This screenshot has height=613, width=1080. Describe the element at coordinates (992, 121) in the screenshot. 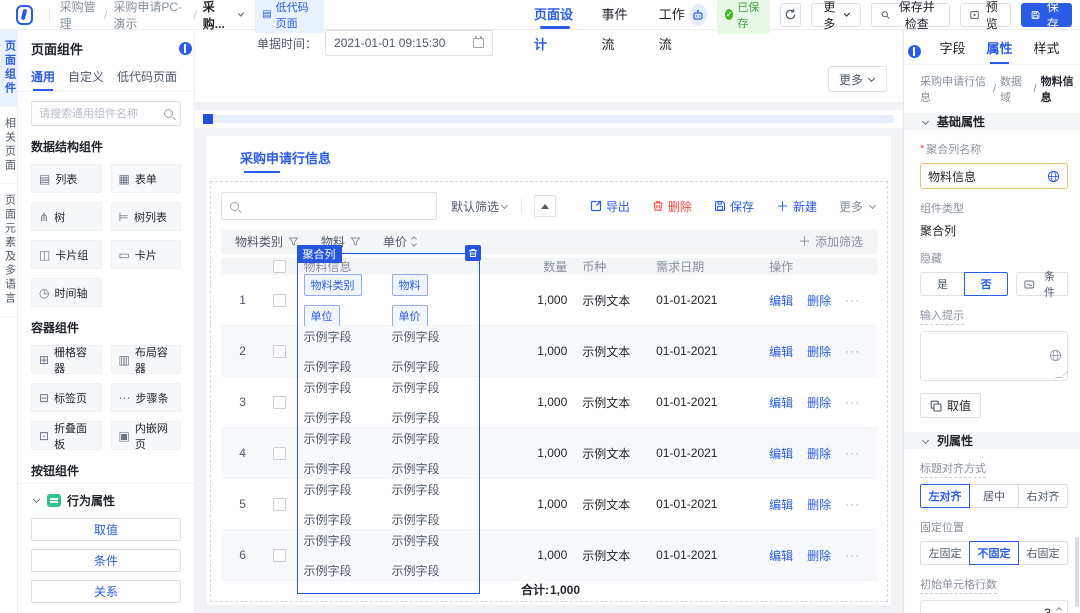

I see `section-basic-props: 基础属性` at that location.